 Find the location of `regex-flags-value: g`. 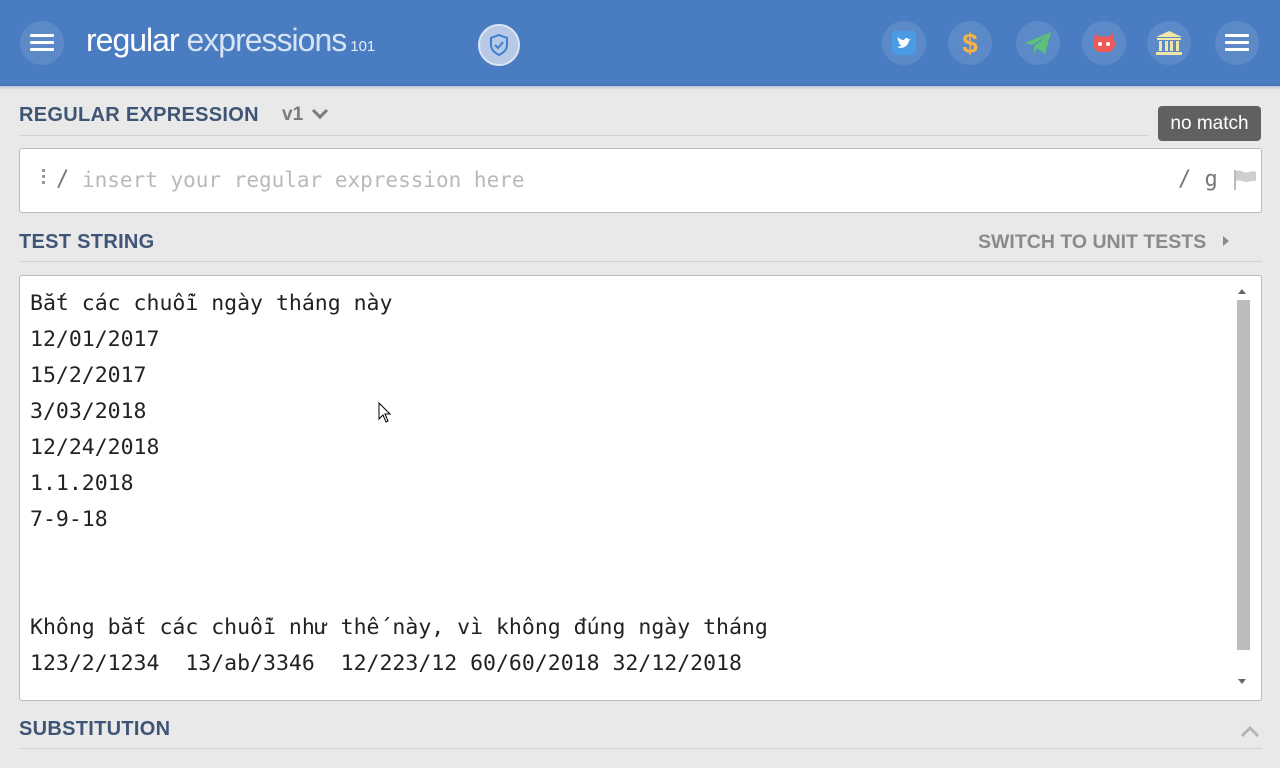

regex-flags-value: g is located at coordinates (1211, 179).